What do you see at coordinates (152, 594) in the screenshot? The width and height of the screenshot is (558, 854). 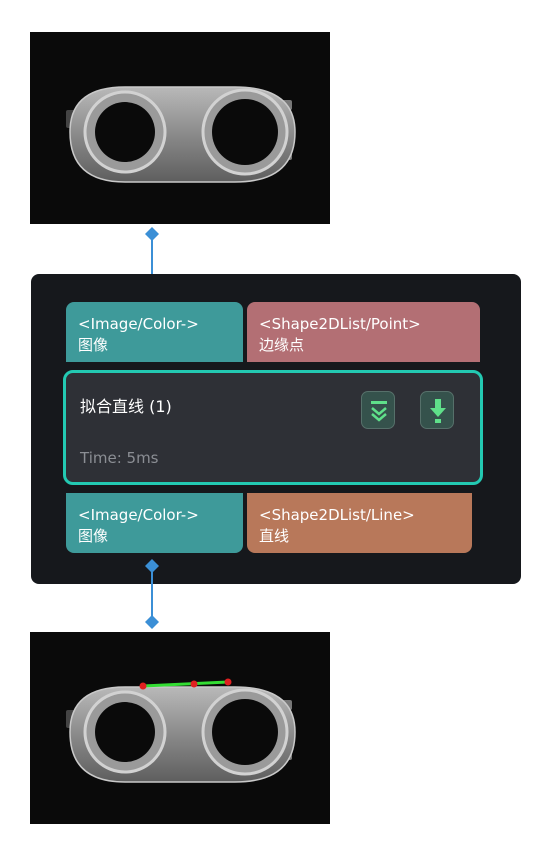 I see `output-connector` at bounding box center [152, 594].